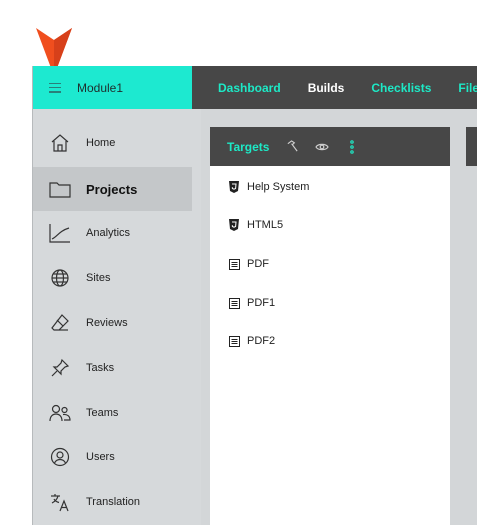  I want to click on list-item: PDF, so click(248, 264).